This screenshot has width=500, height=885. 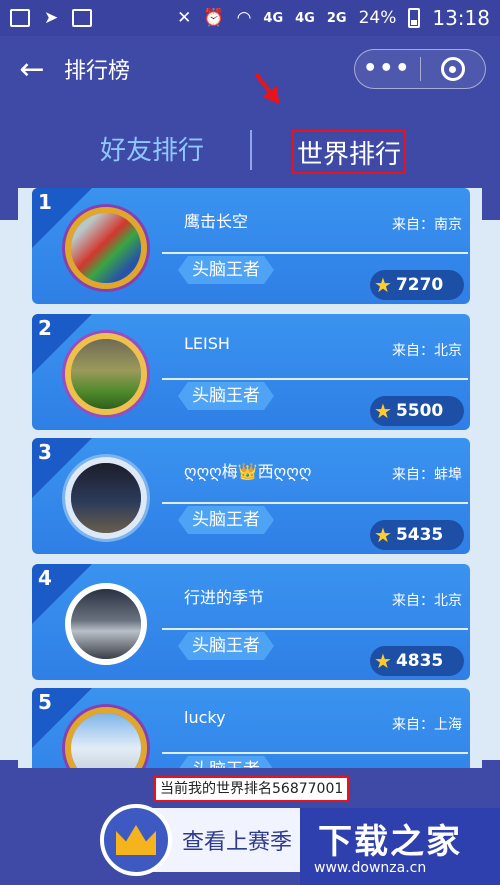 What do you see at coordinates (248, 471) in the screenshot?
I see `player-name: ღღღ梅👑西ღღღ` at bounding box center [248, 471].